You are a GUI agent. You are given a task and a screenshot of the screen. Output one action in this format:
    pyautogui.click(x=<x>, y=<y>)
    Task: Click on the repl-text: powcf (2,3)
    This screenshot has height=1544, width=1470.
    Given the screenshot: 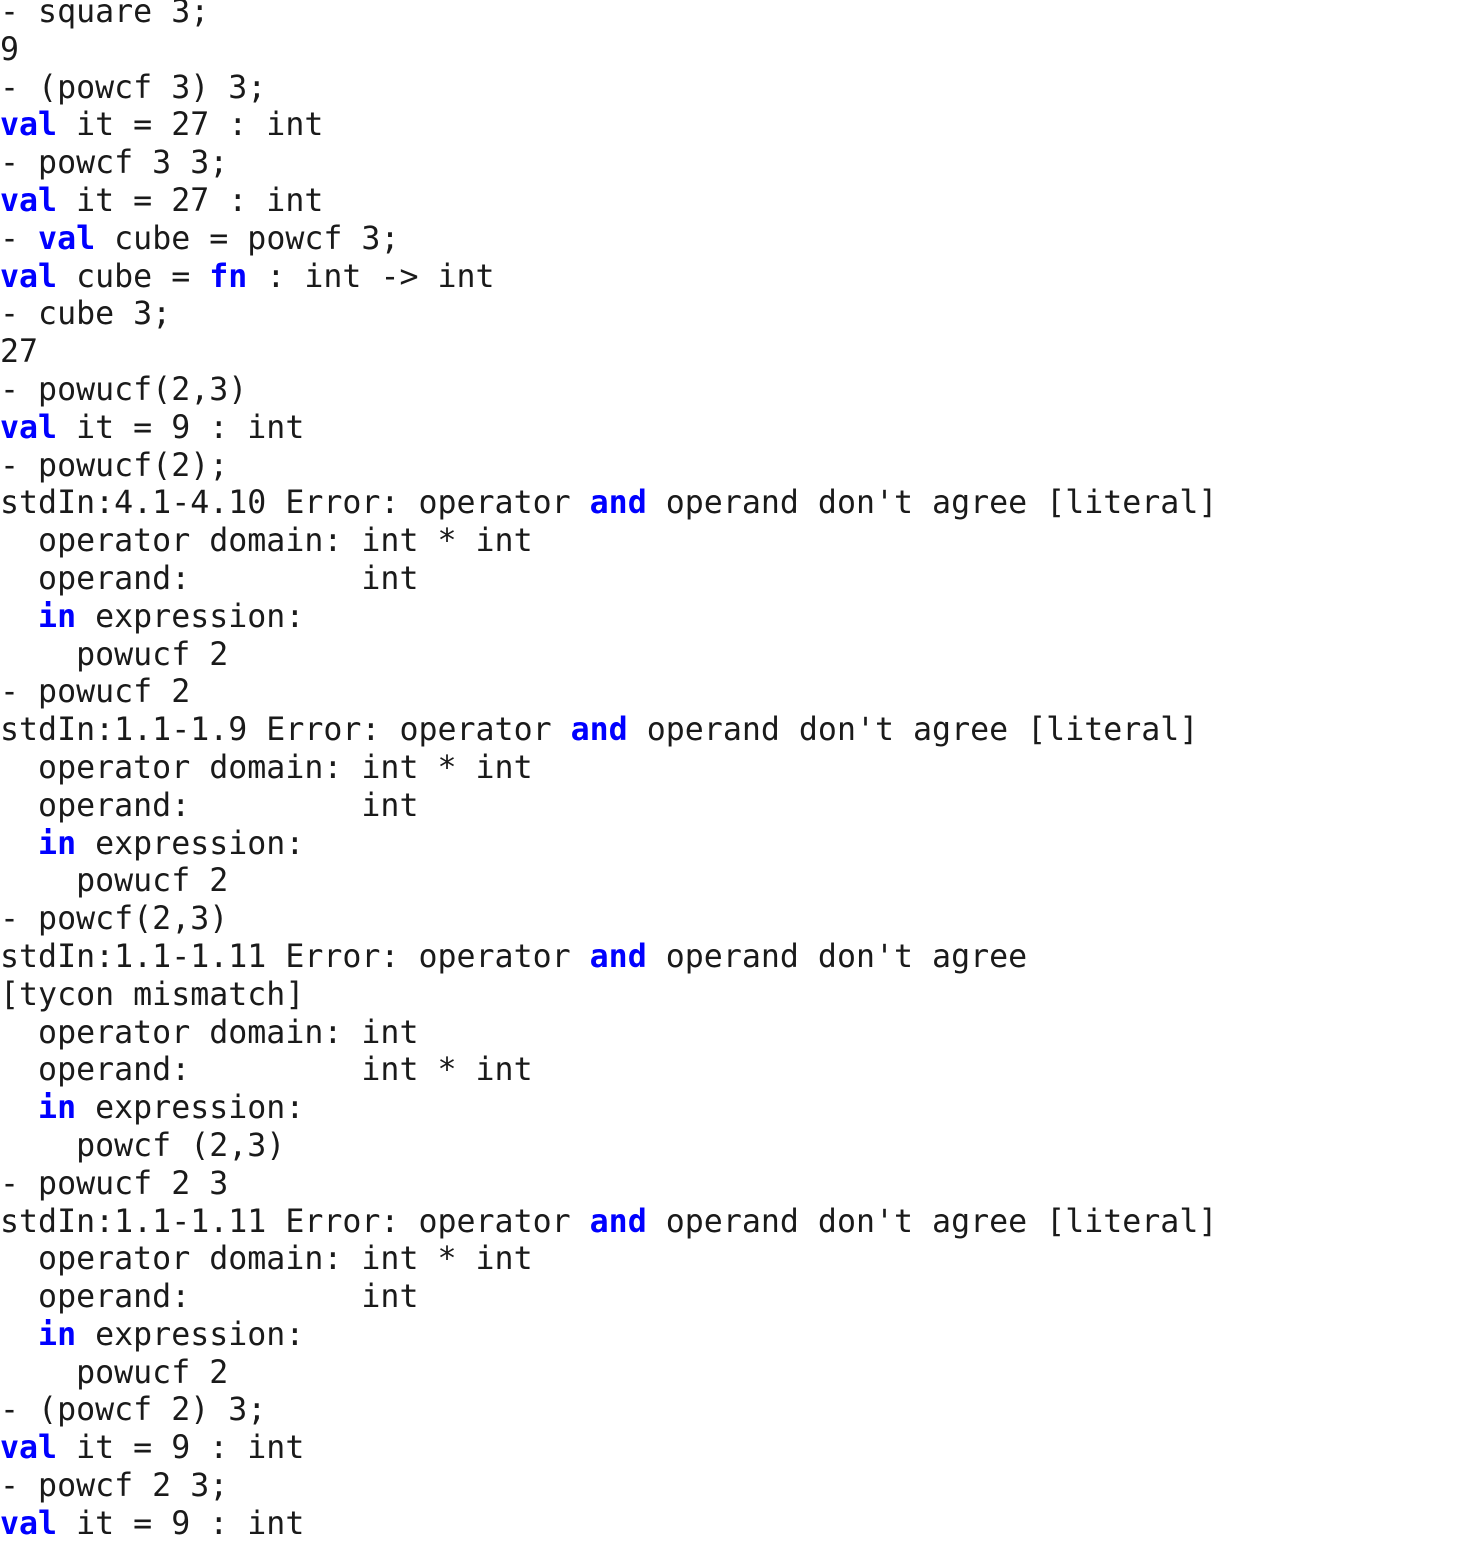 What is the action you would take?
    pyautogui.click(x=143, y=1145)
    